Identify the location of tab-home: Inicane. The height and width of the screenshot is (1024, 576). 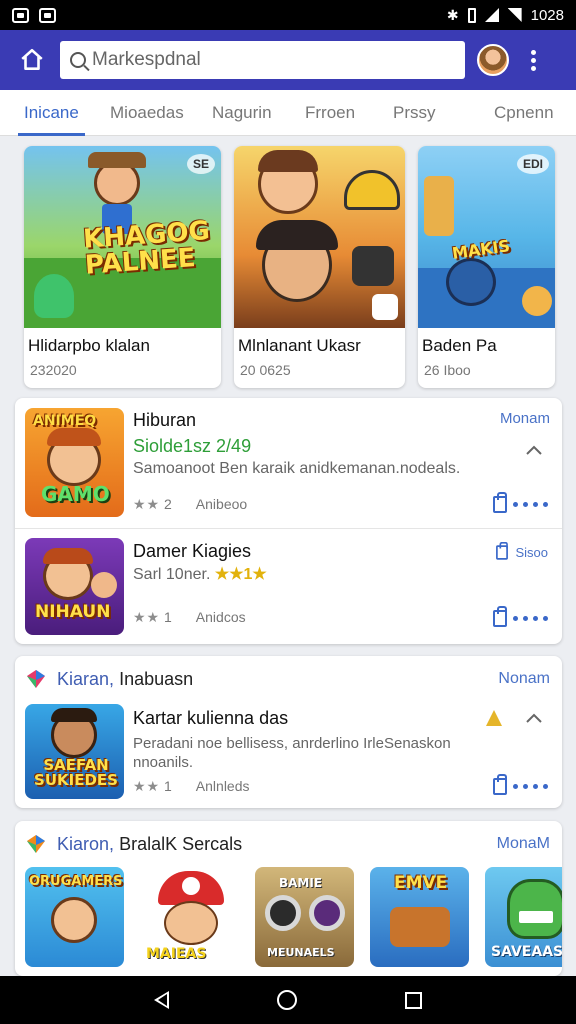
(51, 113).